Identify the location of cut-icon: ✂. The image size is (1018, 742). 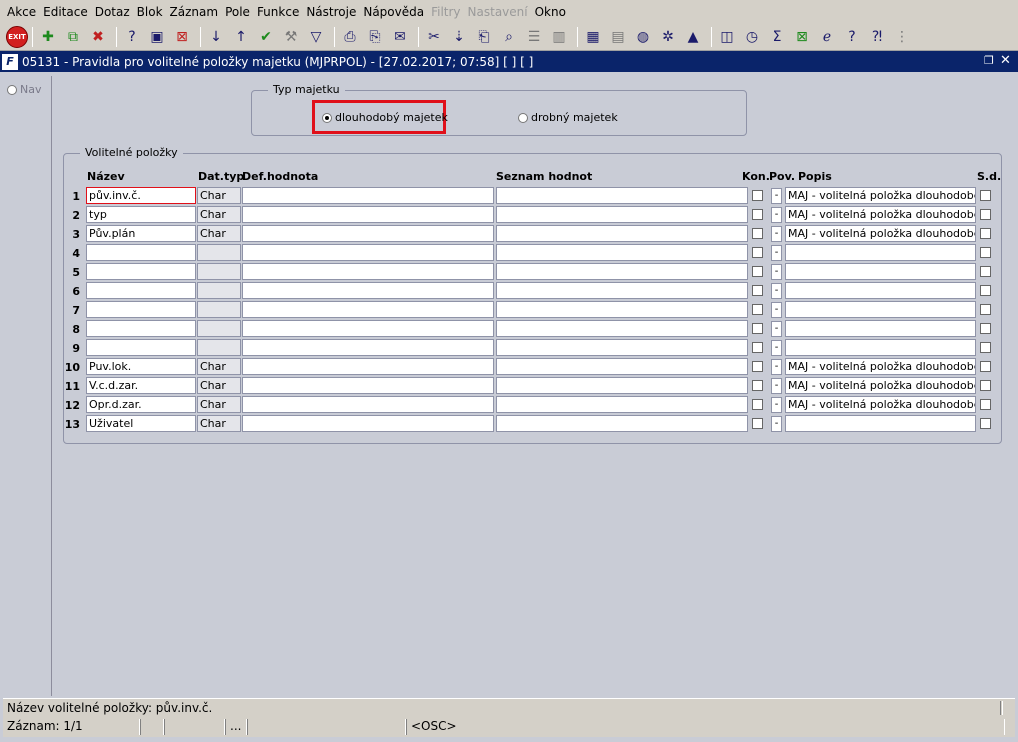
(434, 37).